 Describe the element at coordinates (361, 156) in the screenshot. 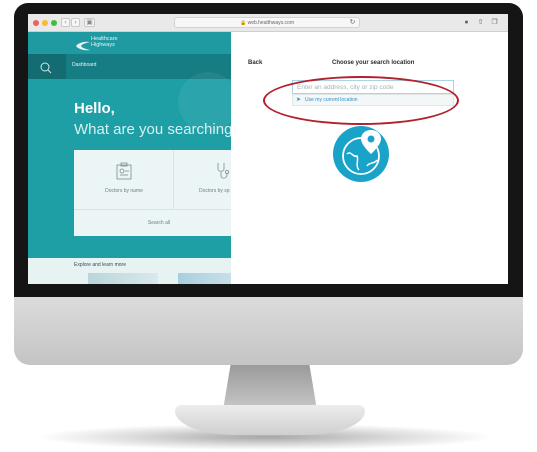

I see `globe-location-icon` at that location.